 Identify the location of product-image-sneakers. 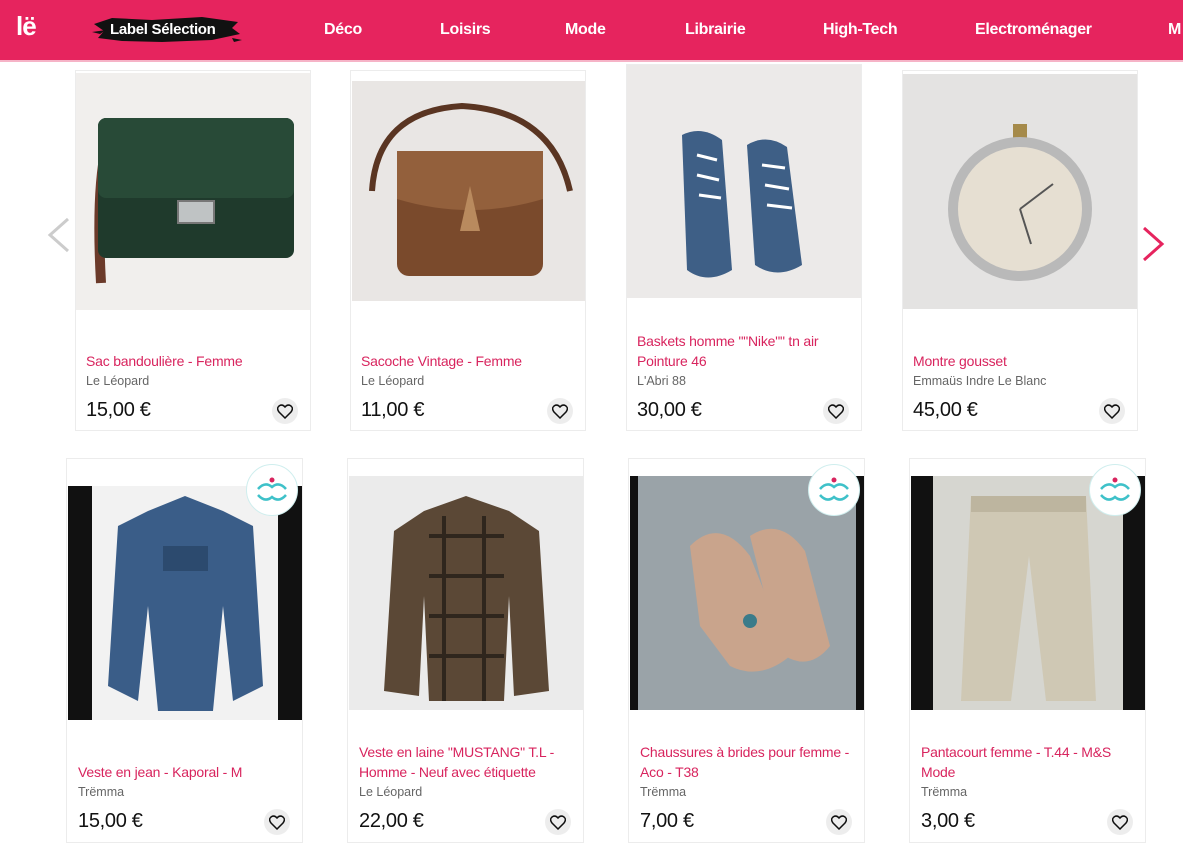
(744, 181).